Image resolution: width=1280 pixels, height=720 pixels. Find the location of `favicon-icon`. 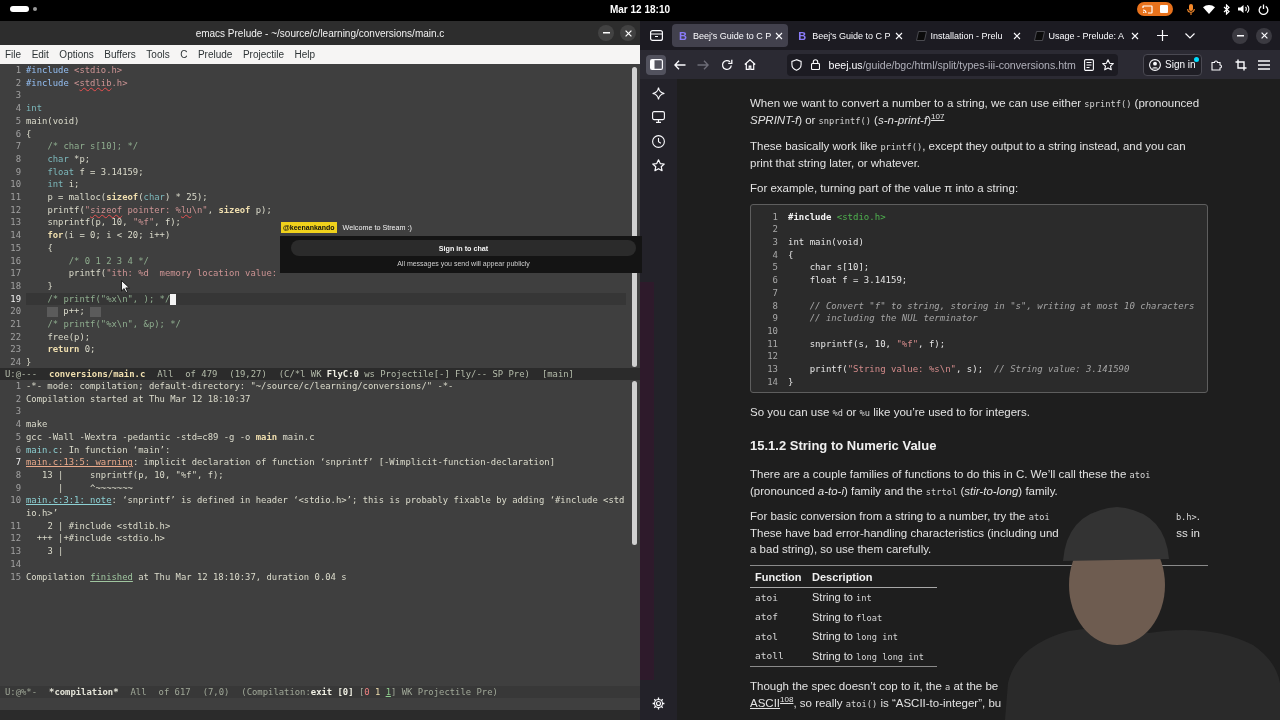

favicon-icon is located at coordinates (921, 35).